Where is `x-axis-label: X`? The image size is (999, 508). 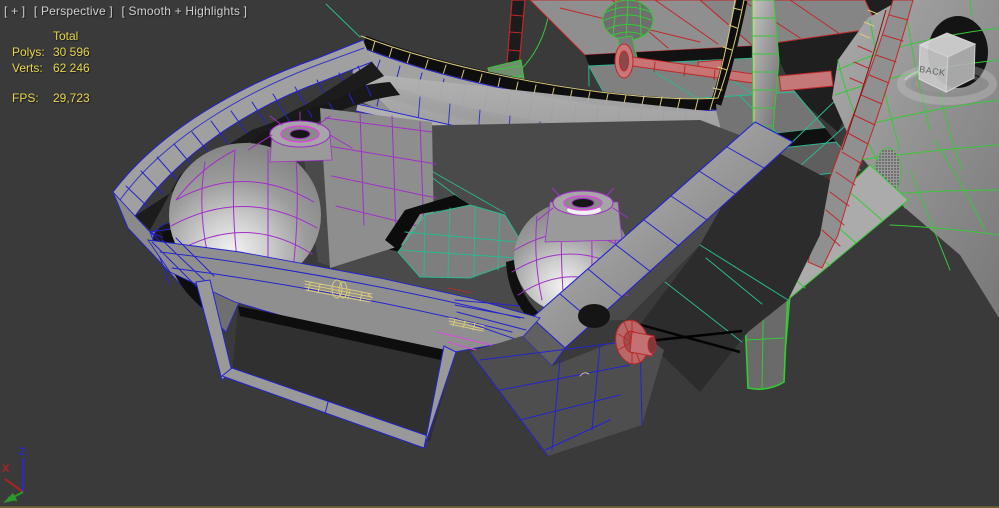
x-axis-label: X is located at coordinates (6, 469).